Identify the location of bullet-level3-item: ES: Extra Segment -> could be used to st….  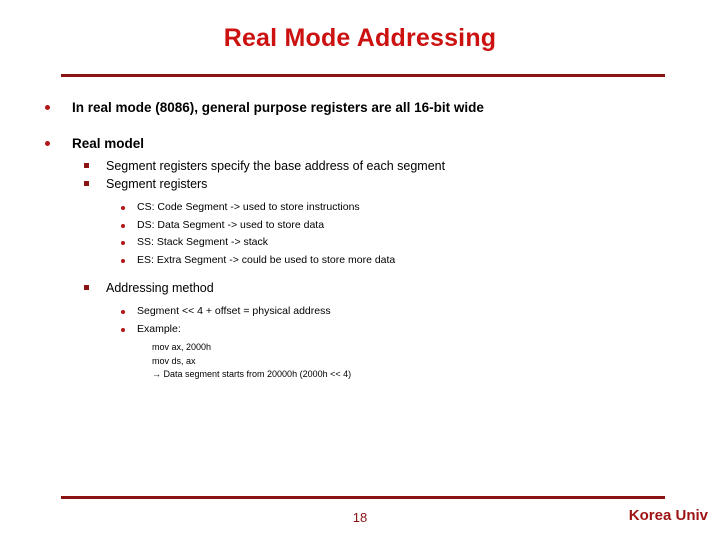
(360, 261).